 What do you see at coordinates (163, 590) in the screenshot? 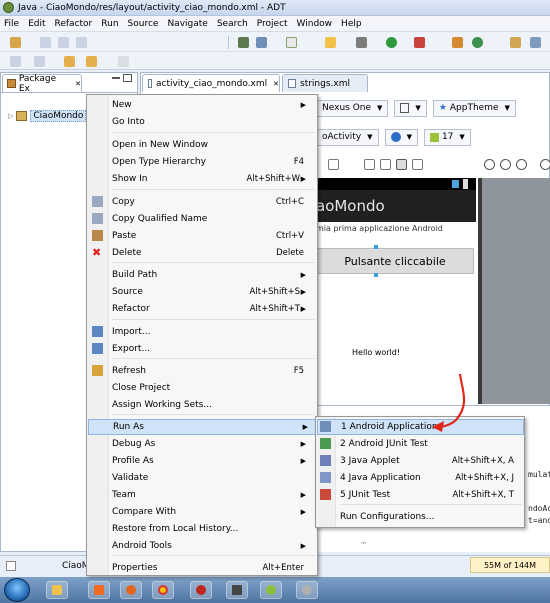
I see `taskbar-chrome-button` at bounding box center [163, 590].